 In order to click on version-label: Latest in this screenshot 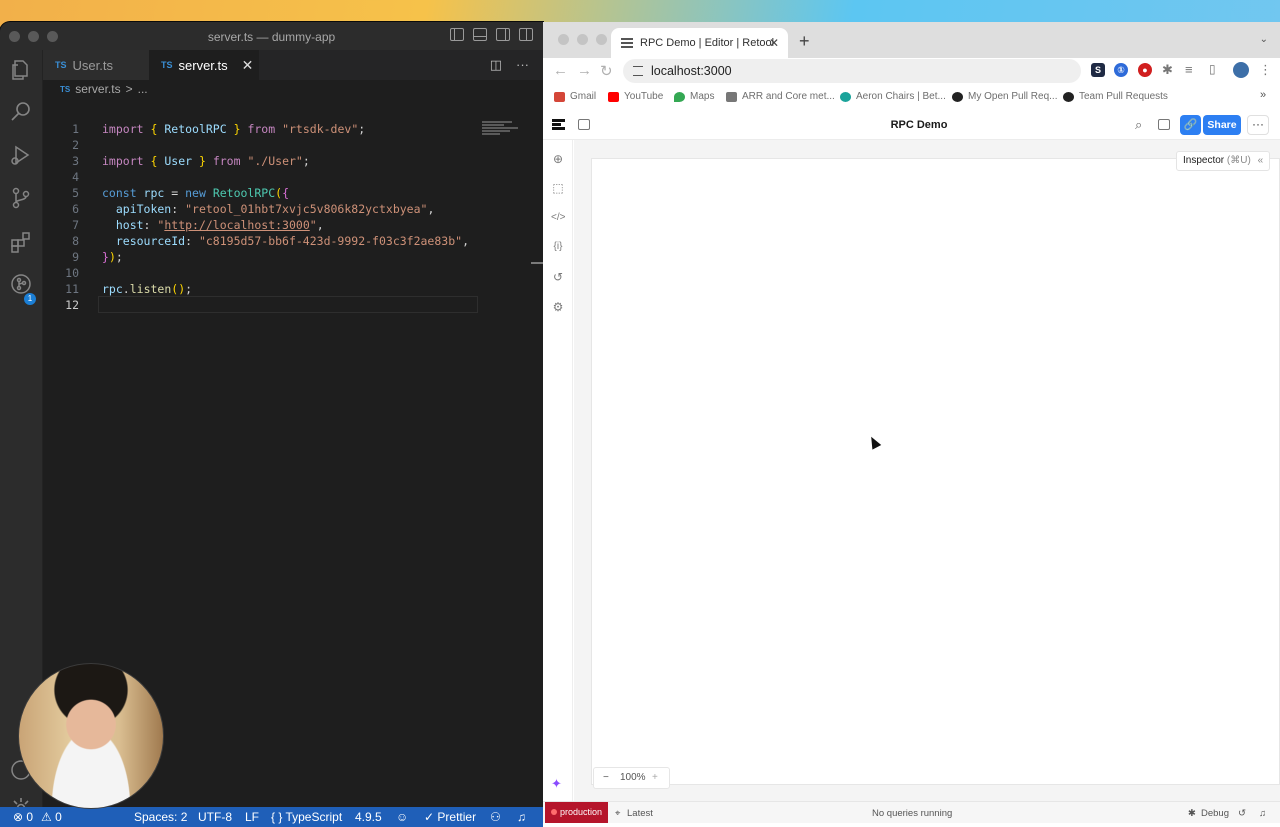, I will do `click(640, 813)`.